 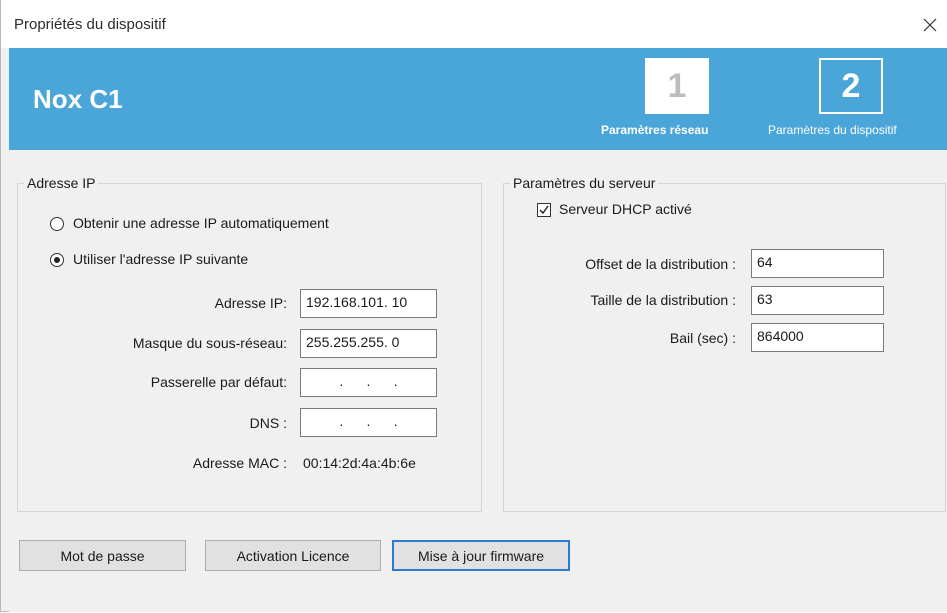 What do you see at coordinates (102, 555) in the screenshot?
I see `password-button: Mot de passe` at bounding box center [102, 555].